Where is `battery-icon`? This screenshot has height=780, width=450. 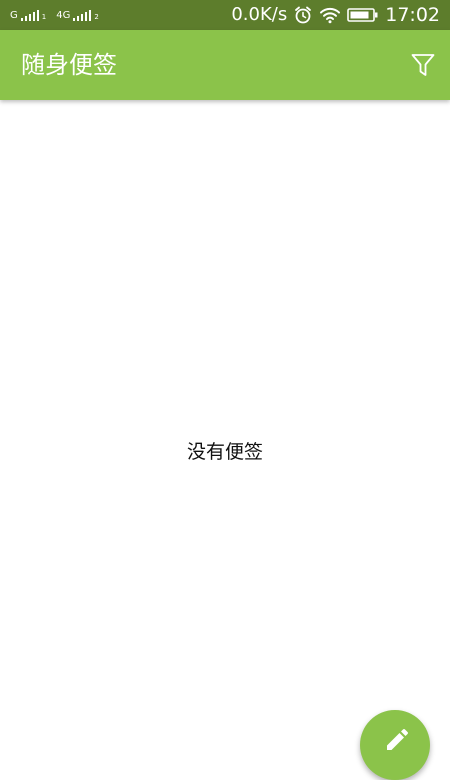 battery-icon is located at coordinates (363, 15).